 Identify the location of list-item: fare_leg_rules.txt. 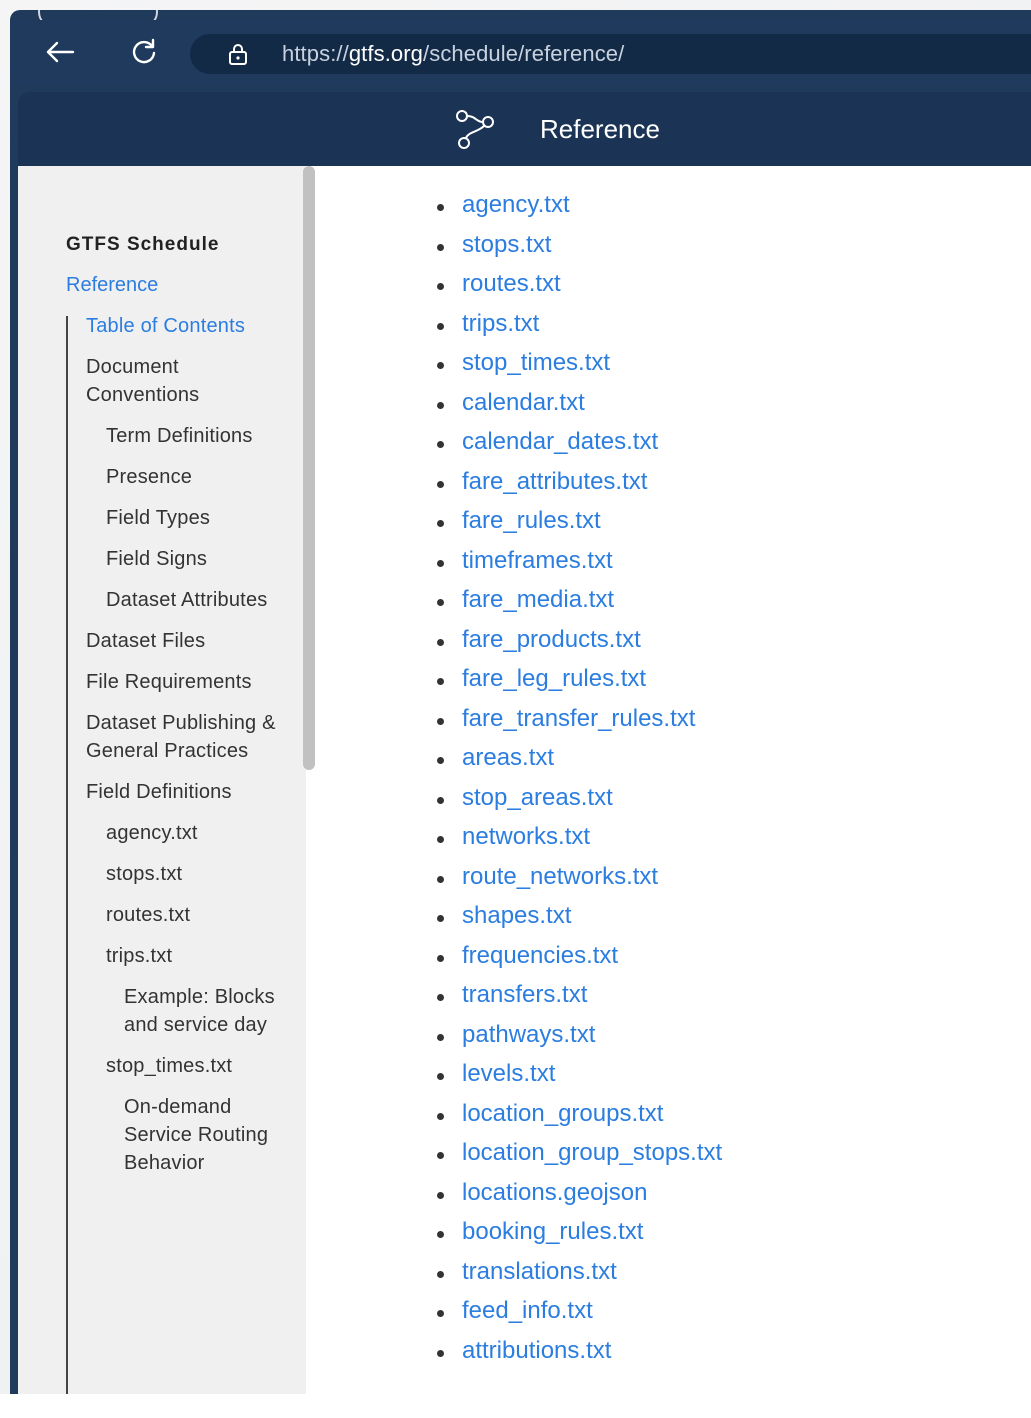
(579, 684).